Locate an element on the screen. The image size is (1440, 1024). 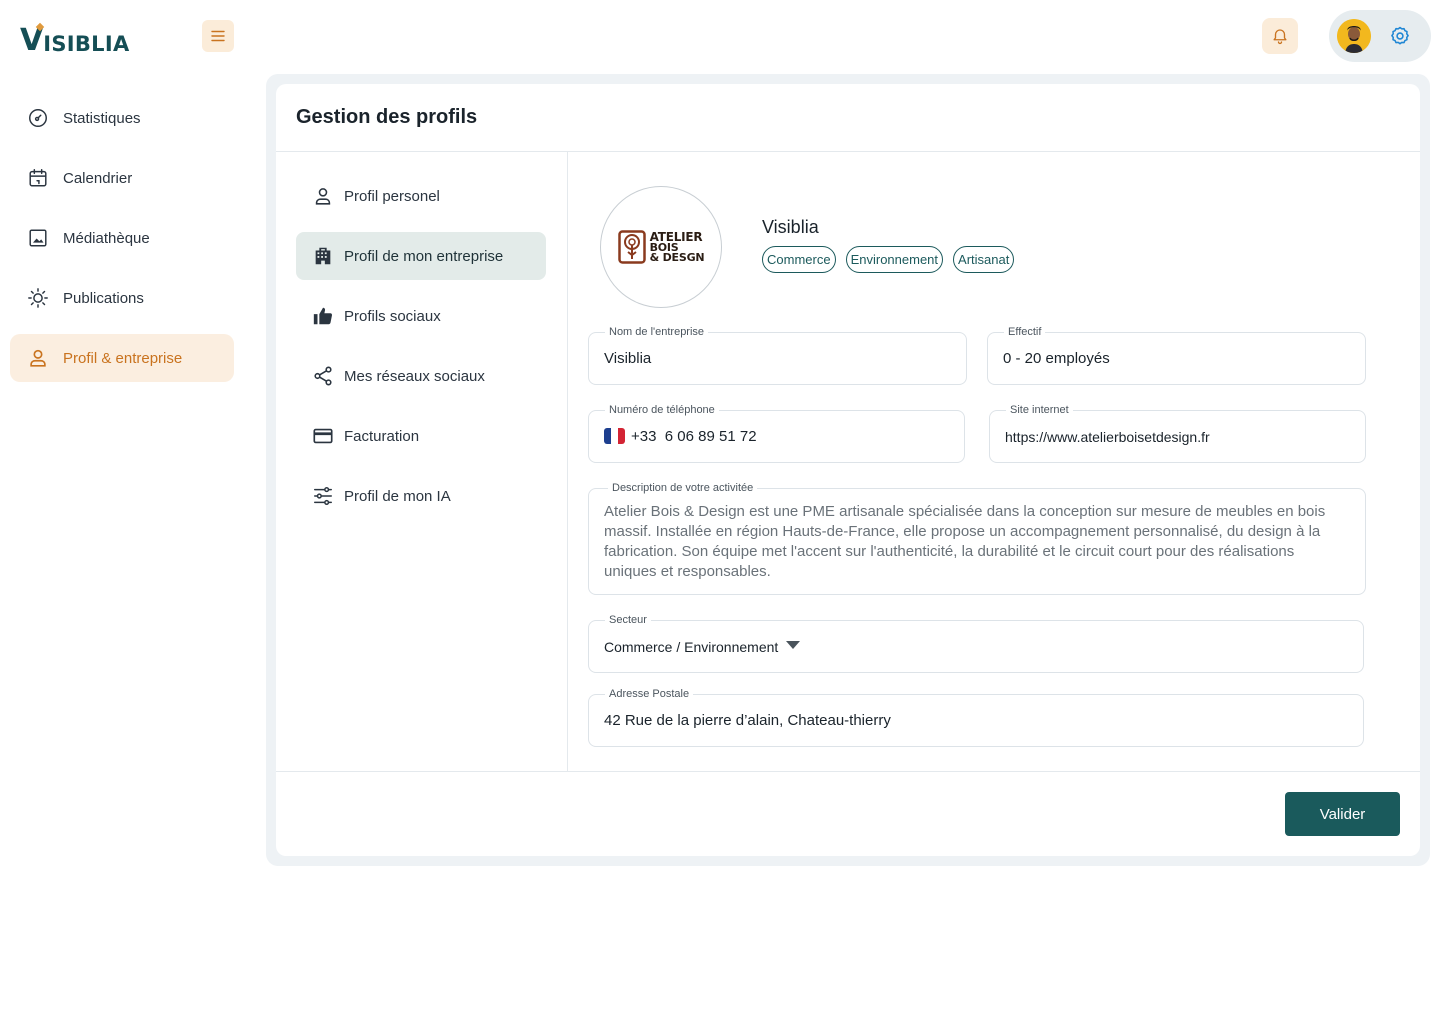
sector-label: Secteur is located at coordinates (628, 620).